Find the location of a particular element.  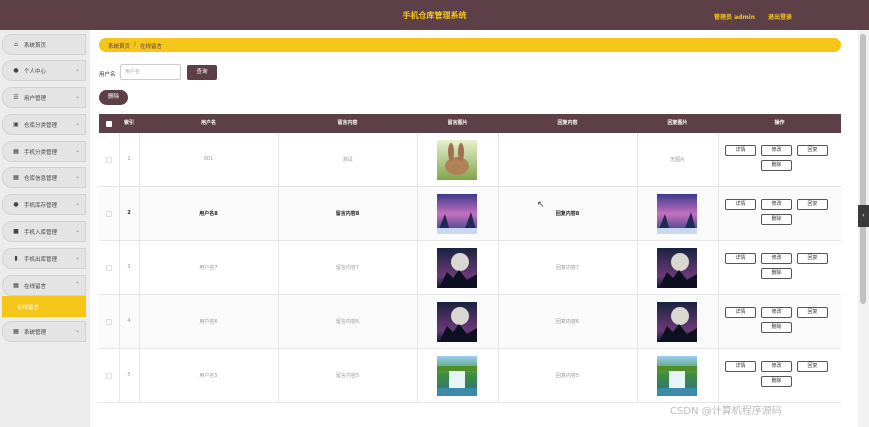

cell-reply: 回复内容5 is located at coordinates (567, 376).